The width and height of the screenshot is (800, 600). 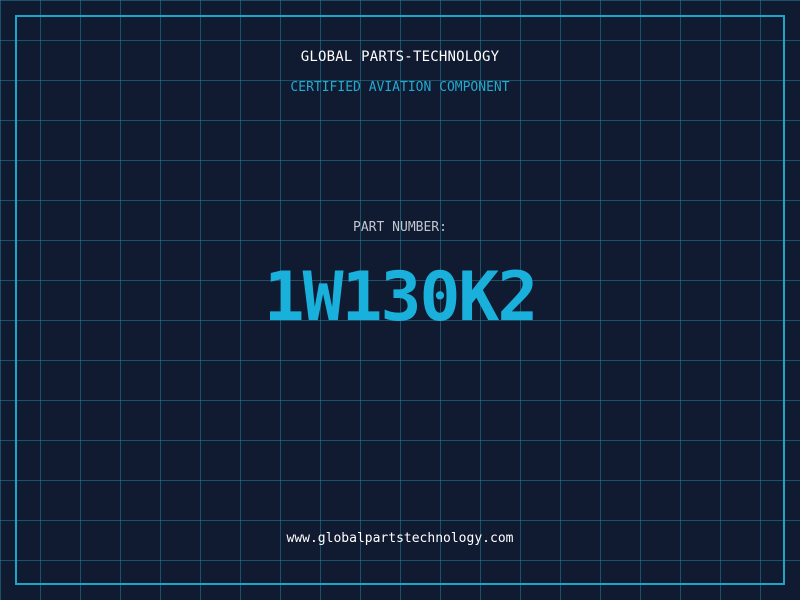 I want to click on part-number-label: PART NUMBER:, so click(x=400, y=227).